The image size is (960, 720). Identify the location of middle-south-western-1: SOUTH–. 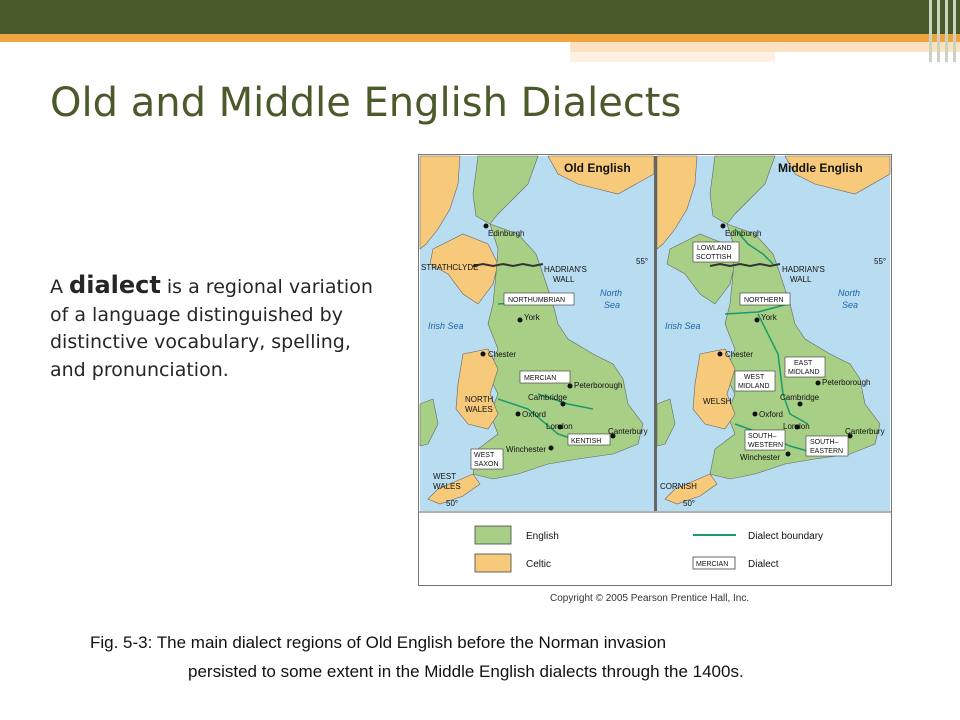
(762, 436).